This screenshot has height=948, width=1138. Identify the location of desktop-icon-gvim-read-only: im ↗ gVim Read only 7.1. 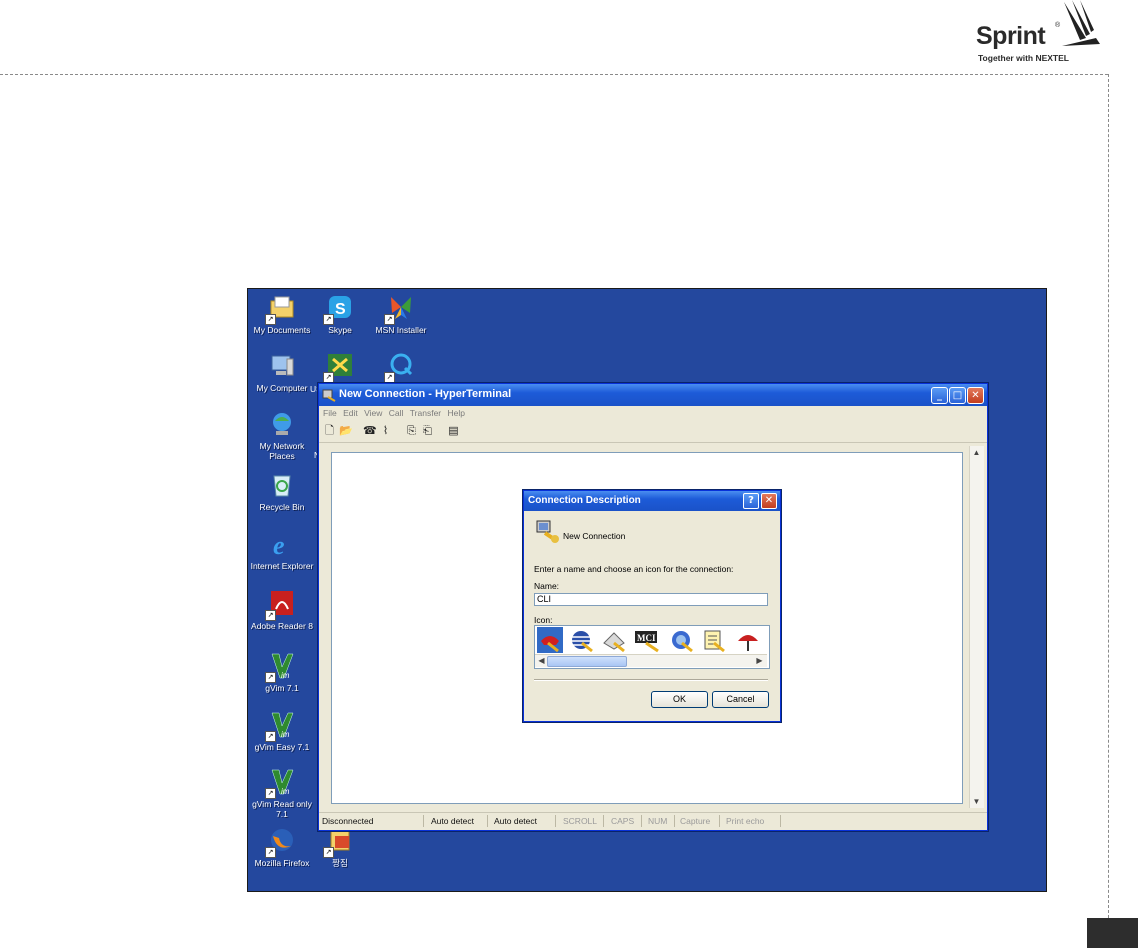
(282, 793).